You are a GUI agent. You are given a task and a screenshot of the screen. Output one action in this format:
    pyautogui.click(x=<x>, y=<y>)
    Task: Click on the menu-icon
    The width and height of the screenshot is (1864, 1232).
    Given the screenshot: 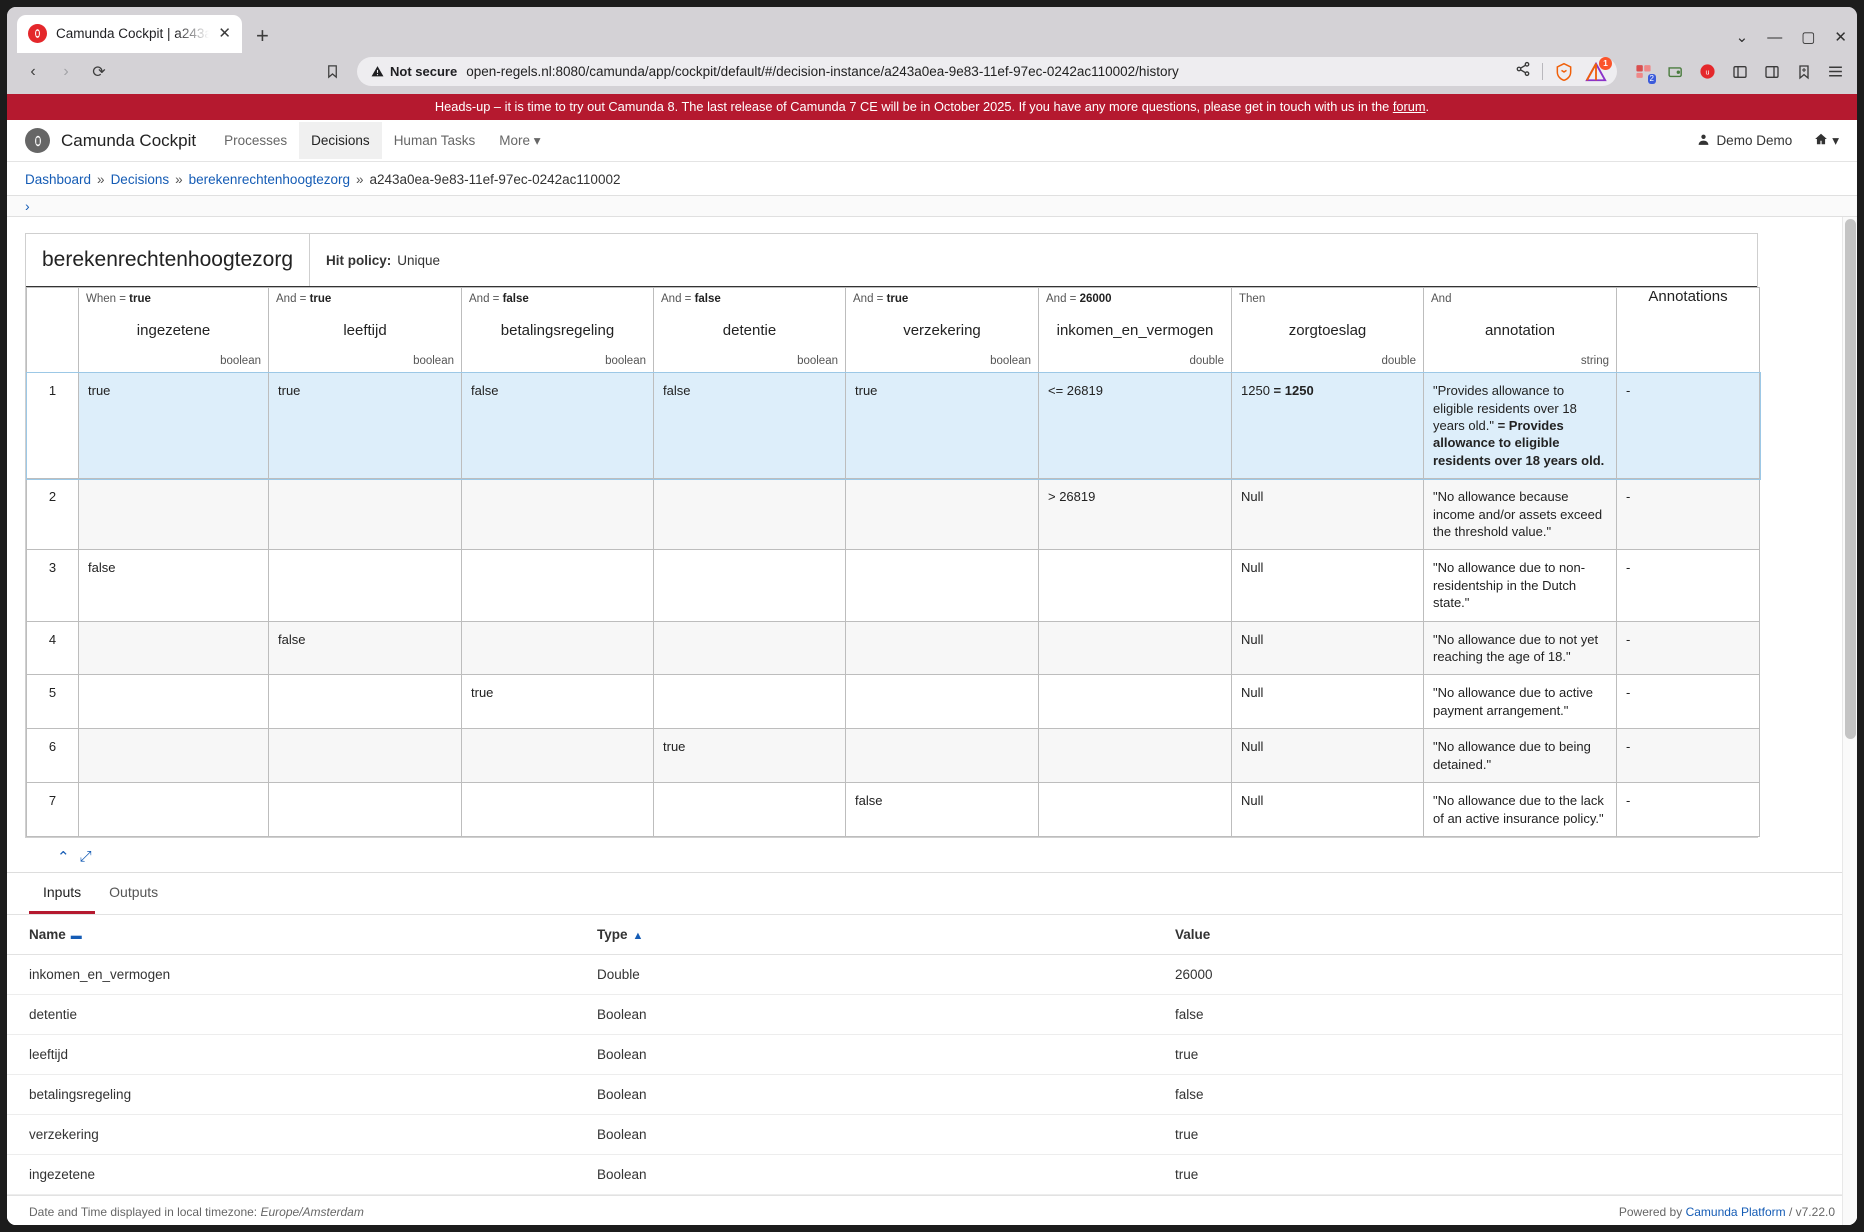 What is the action you would take?
    pyautogui.click(x=1835, y=71)
    